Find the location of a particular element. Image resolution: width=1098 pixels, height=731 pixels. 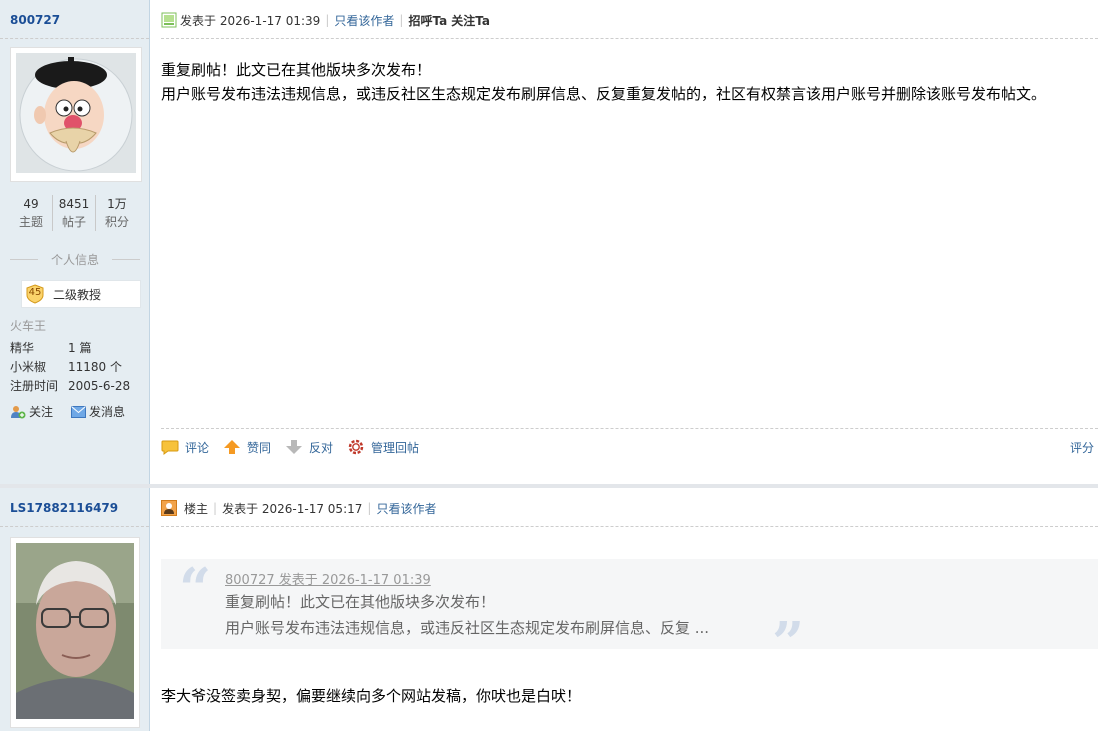

post-header: 楼主 | 发表于 2026-1-17 05:17 | 只看该作者 is located at coordinates (629, 508).